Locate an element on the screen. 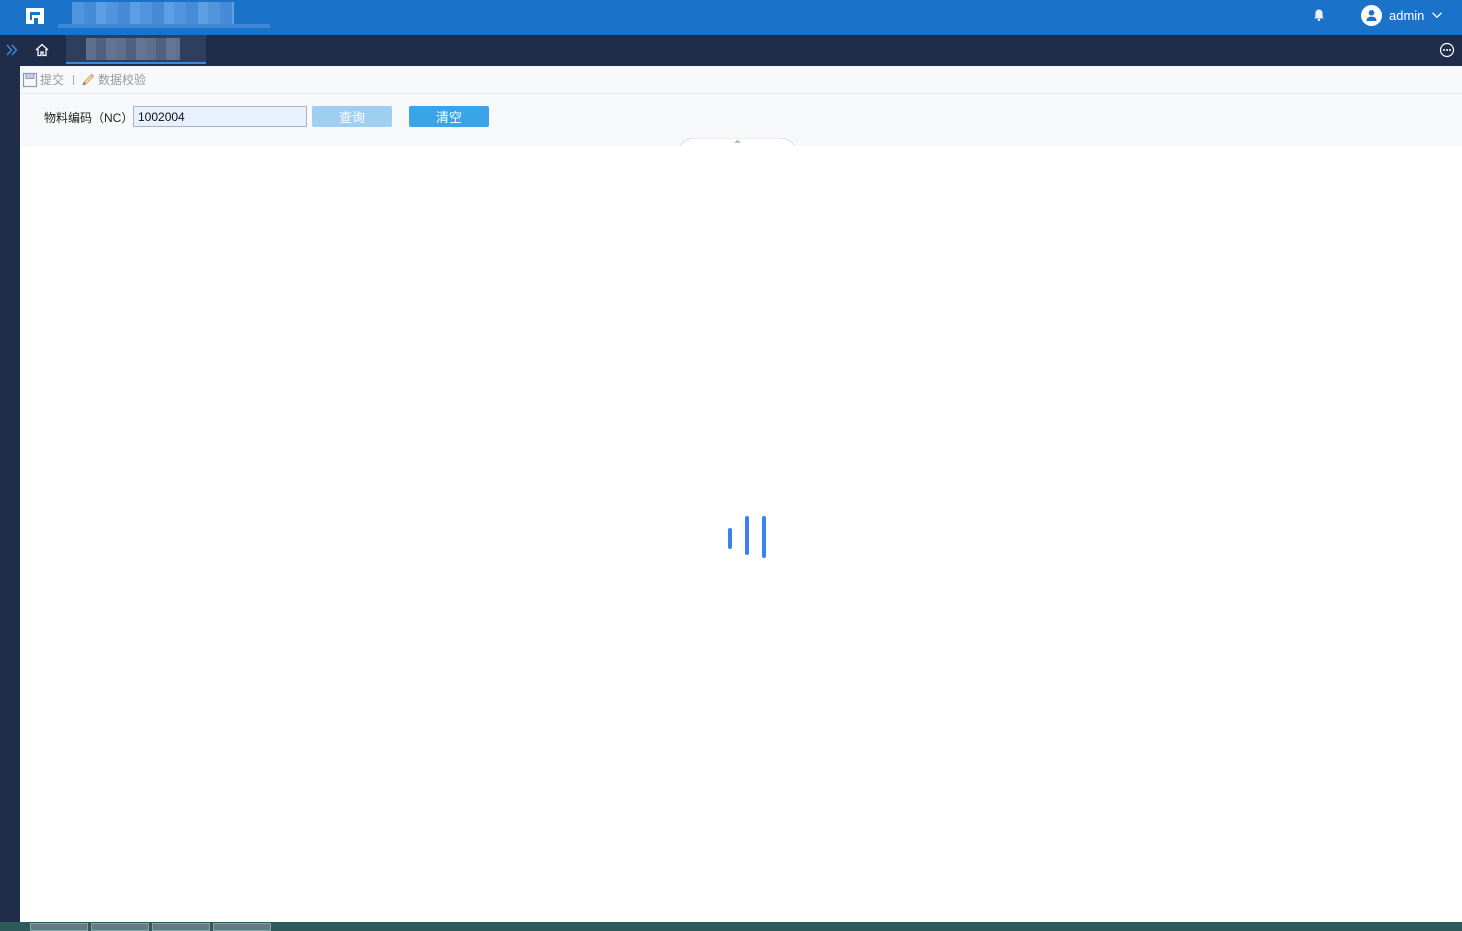 Image resolution: width=1462 pixels, height=931 pixels. app-logo-icon is located at coordinates (35, 16).